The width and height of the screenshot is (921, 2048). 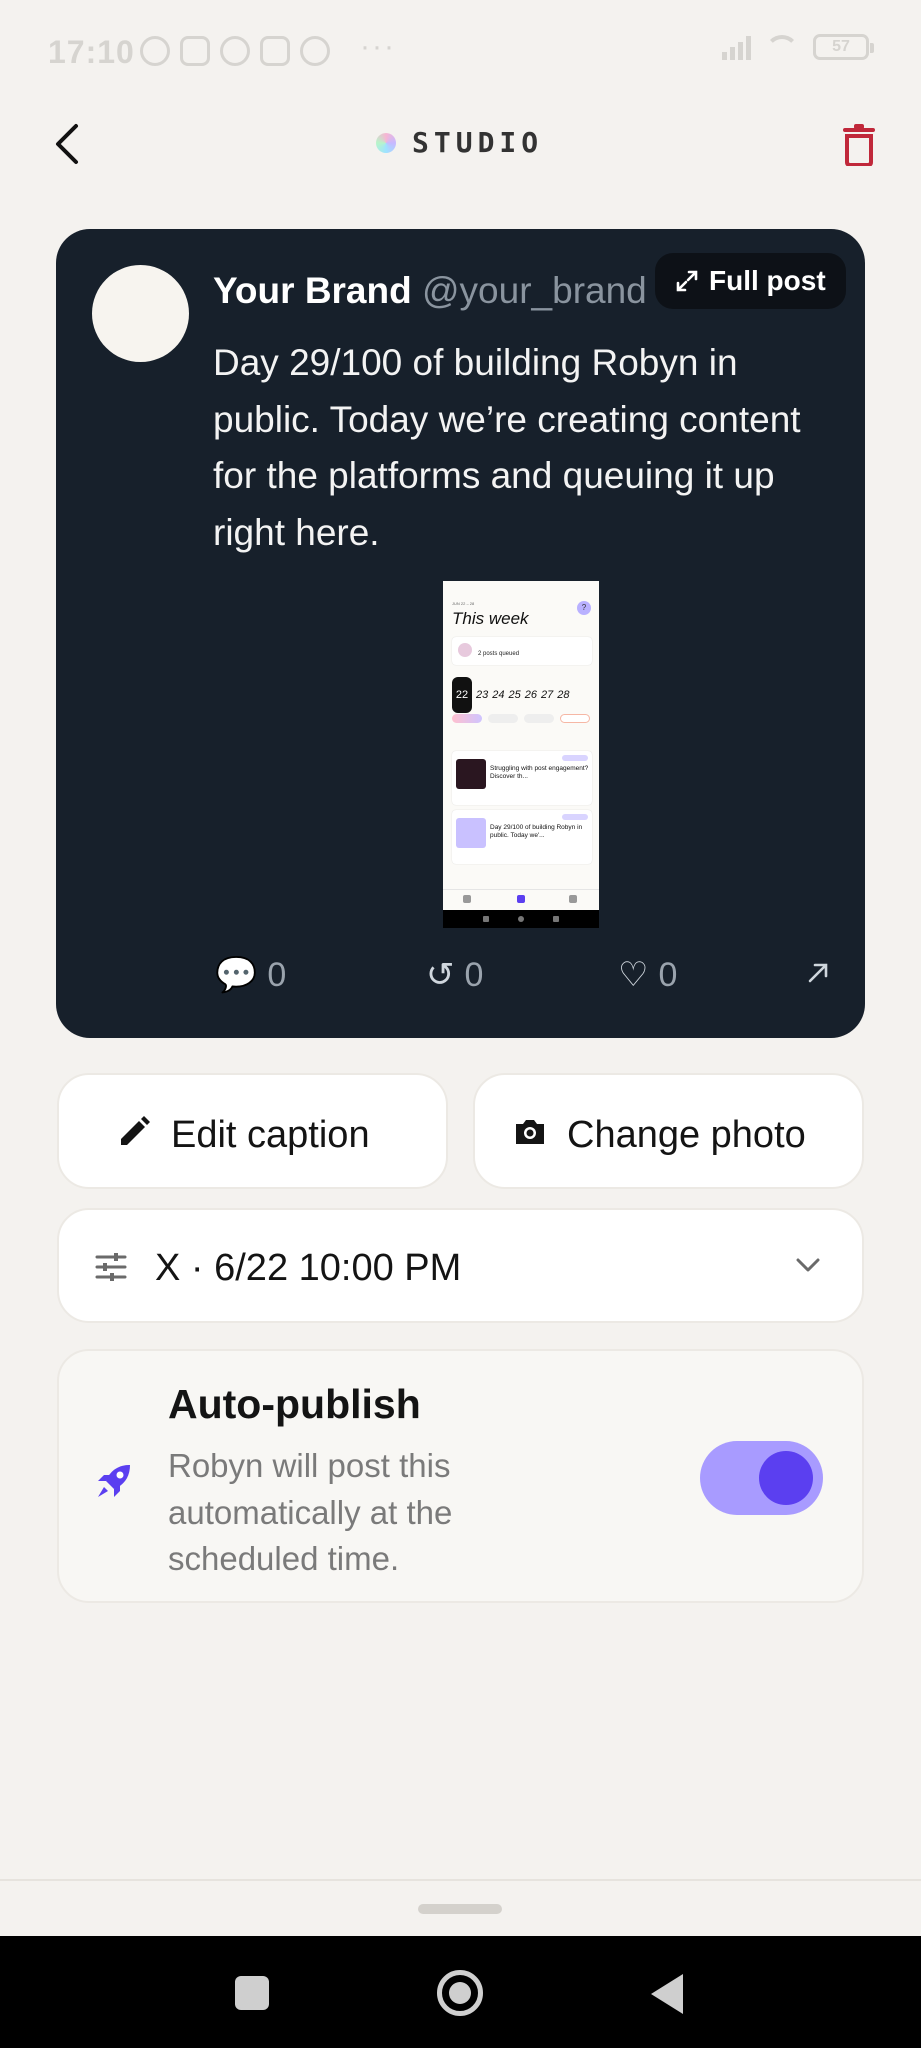 I want to click on full-post-label: Full post, so click(x=767, y=280).